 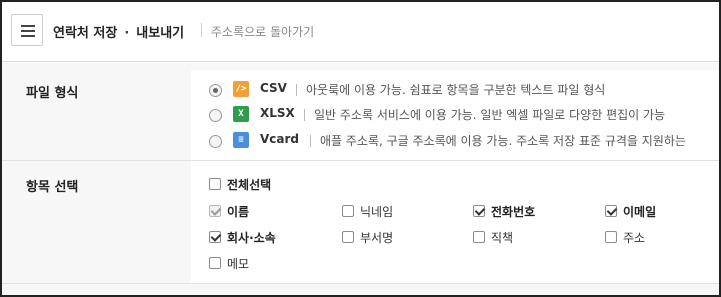 What do you see at coordinates (456, 90) in the screenshot?
I see `format-description: 아웃룩에 이용 가능. 쉼표로 항목을 구분한 텍스트 파일 형식` at bounding box center [456, 90].